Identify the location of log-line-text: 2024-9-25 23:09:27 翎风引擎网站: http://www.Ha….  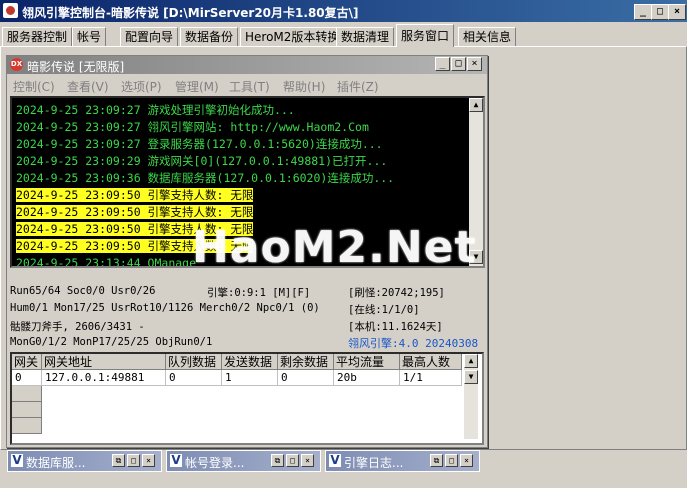
(192, 127).